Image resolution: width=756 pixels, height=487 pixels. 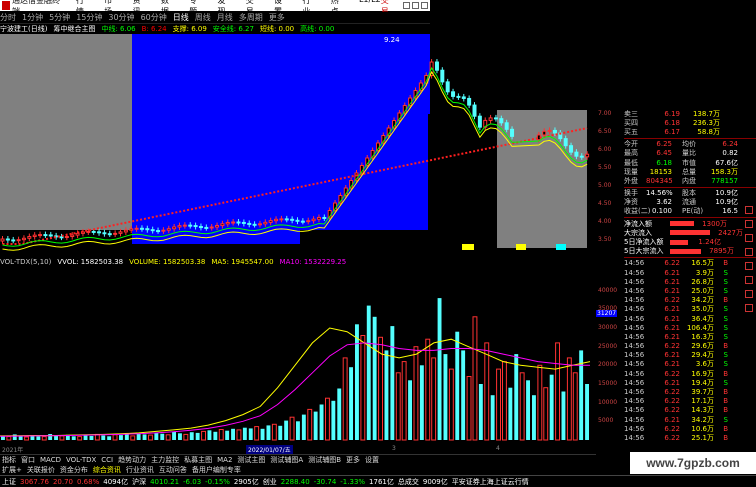 I want to click on indicator-button: 测试主图, so click(x=251, y=460).